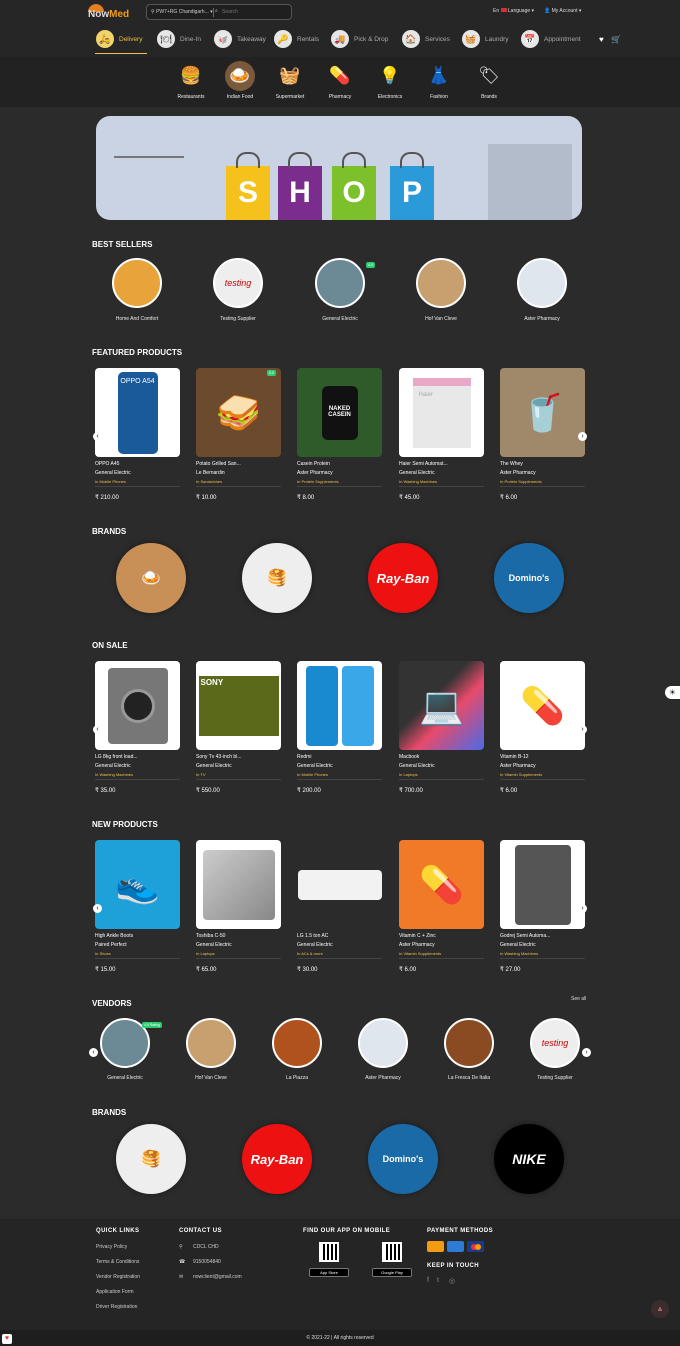 This screenshot has height=1346, width=680. I want to click on best-seller-name: Hof Van Cleve, so click(441, 319).